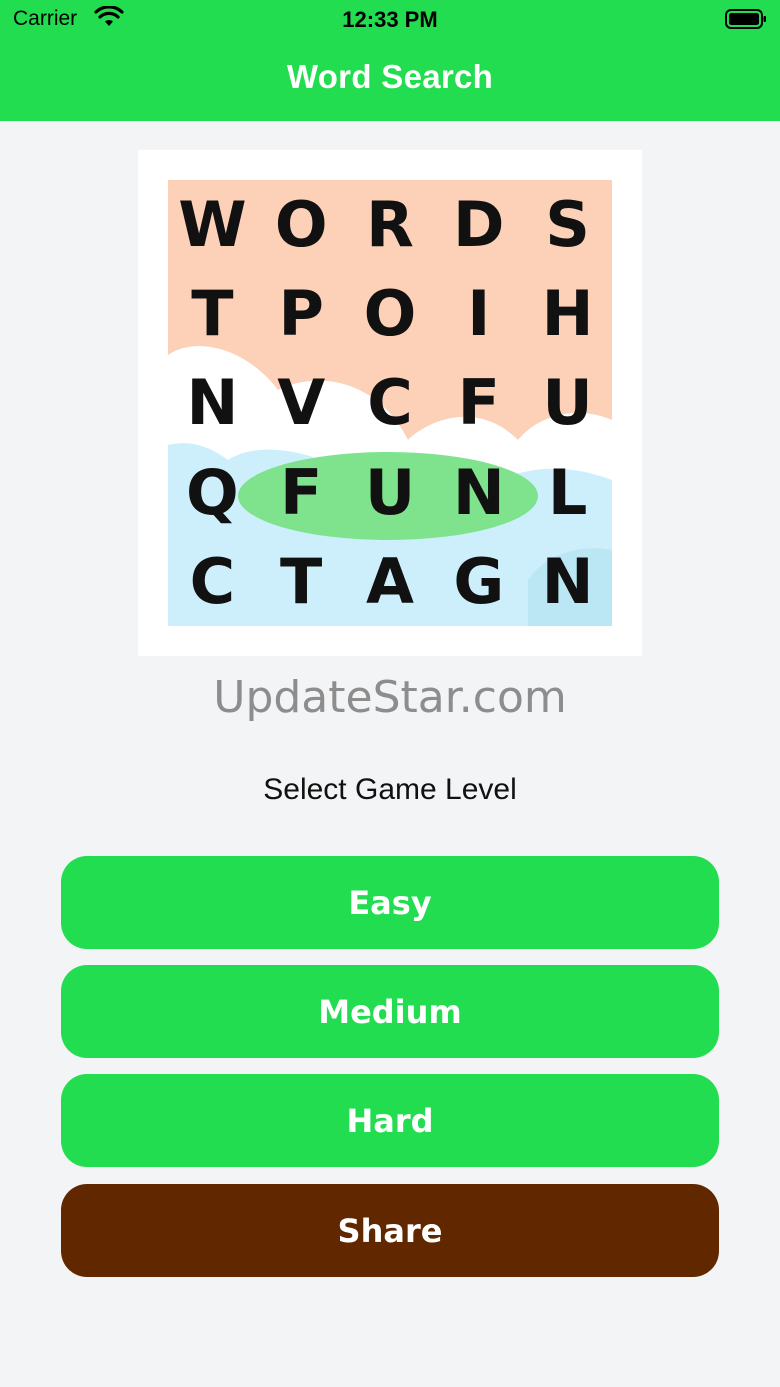 Image resolution: width=780 pixels, height=1387 pixels. Describe the element at coordinates (479, 314) in the screenshot. I see `grid-cell: I` at that location.